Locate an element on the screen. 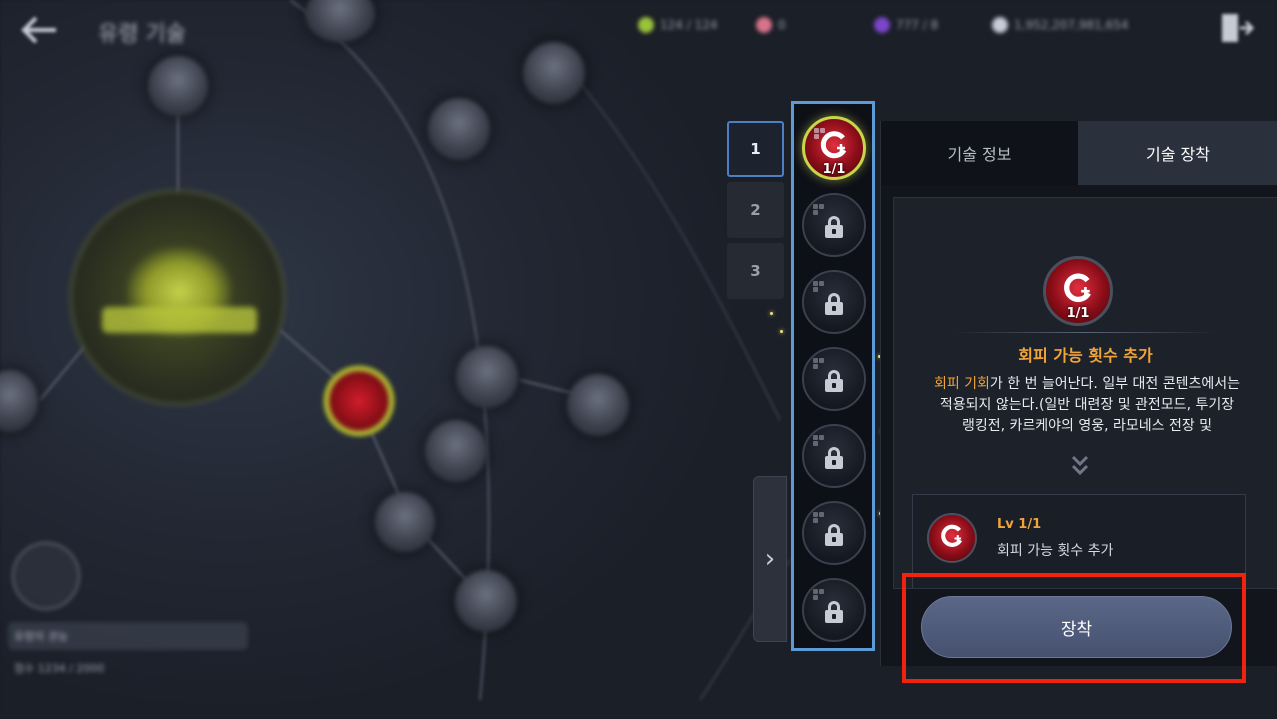 The height and width of the screenshot is (719, 1277). currency-value: 0 is located at coordinates (782, 25).